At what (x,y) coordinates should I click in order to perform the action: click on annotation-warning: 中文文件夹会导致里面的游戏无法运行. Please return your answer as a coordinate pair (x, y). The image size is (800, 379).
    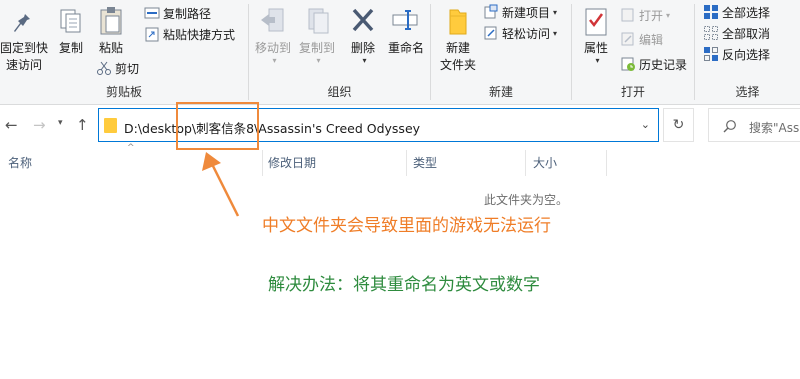
    Looking at the image, I should click on (406, 226).